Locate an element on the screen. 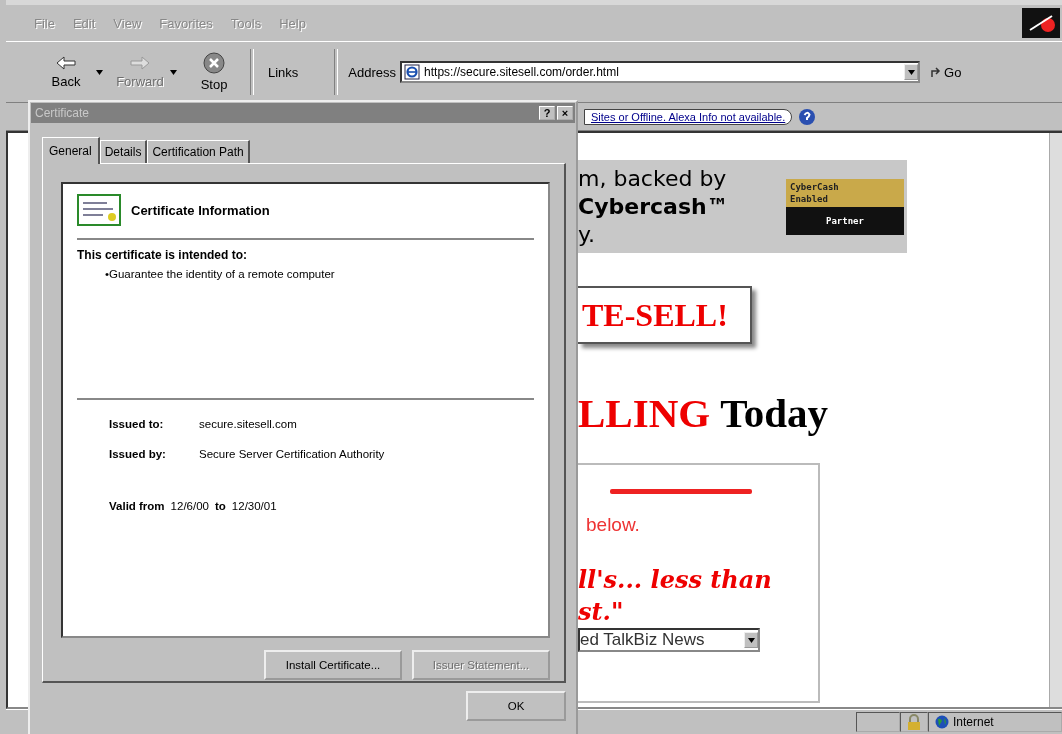 The width and height of the screenshot is (1062, 734). field-value: 12/6/00 is located at coordinates (189, 506).